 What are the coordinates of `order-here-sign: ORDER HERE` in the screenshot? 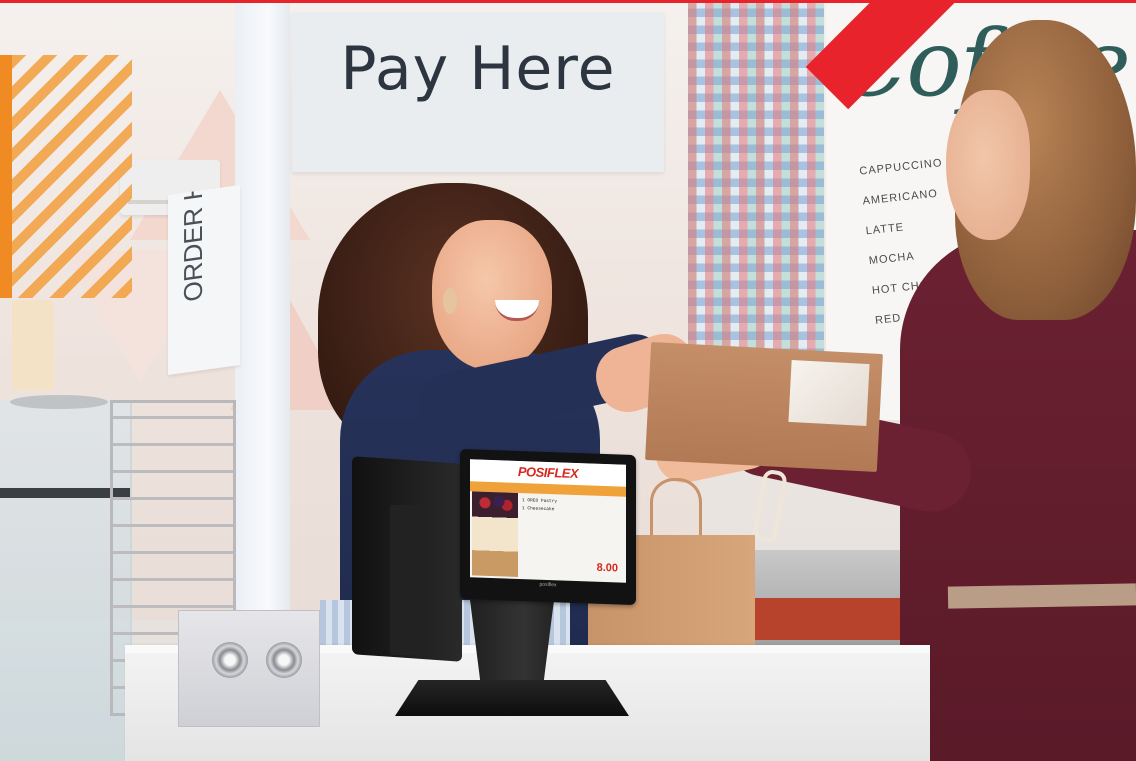 It's located at (204, 280).